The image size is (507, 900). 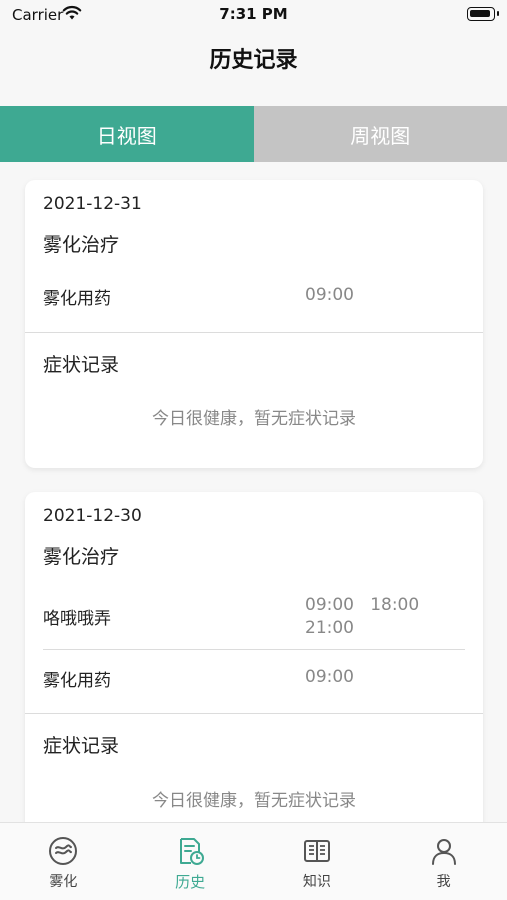 I want to click on nav-item-nebulizer: 雾化, so click(x=63, y=861).